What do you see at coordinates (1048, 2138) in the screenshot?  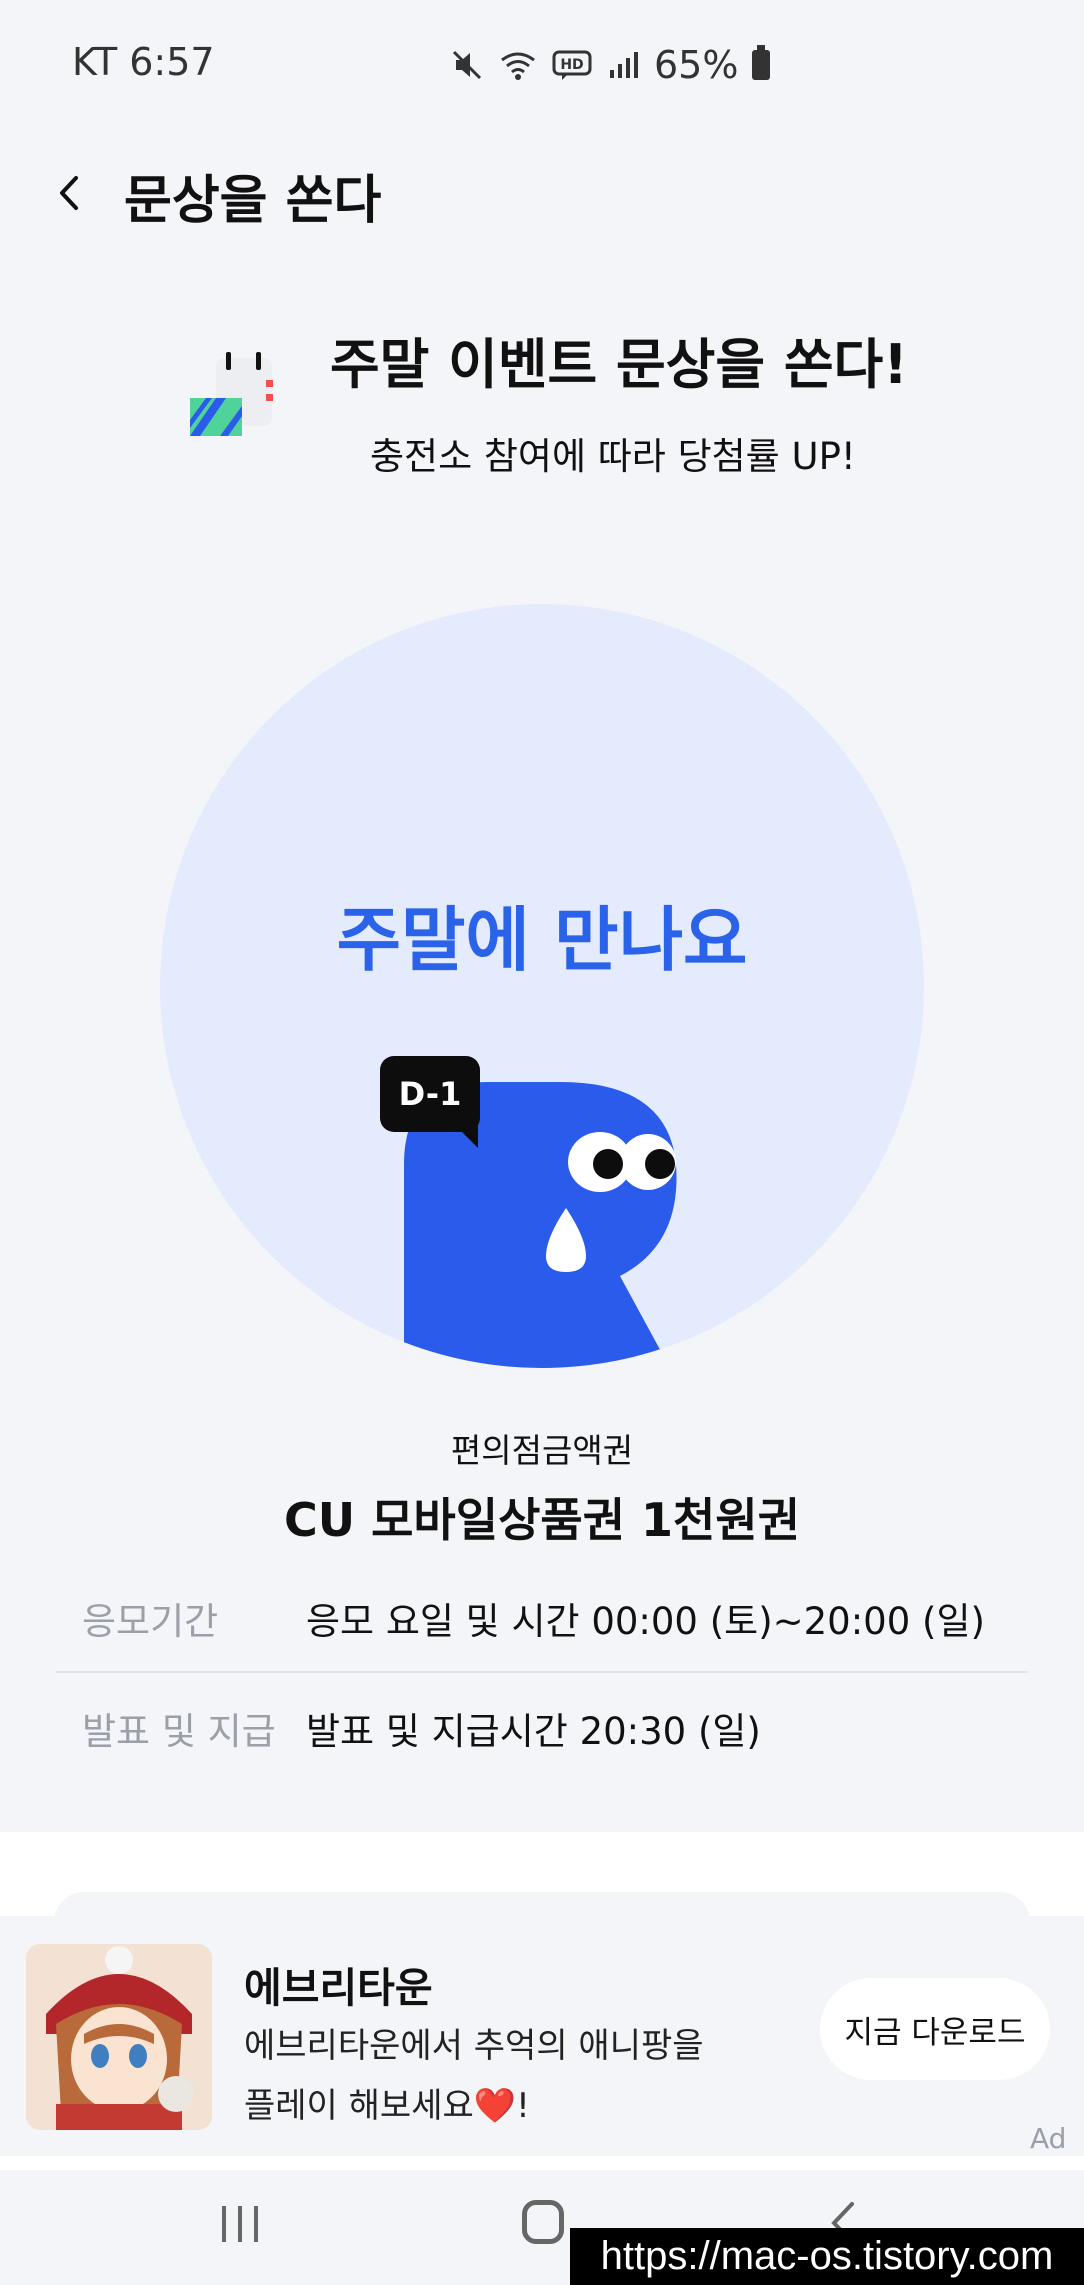 I see `ad-tag: Ad` at bounding box center [1048, 2138].